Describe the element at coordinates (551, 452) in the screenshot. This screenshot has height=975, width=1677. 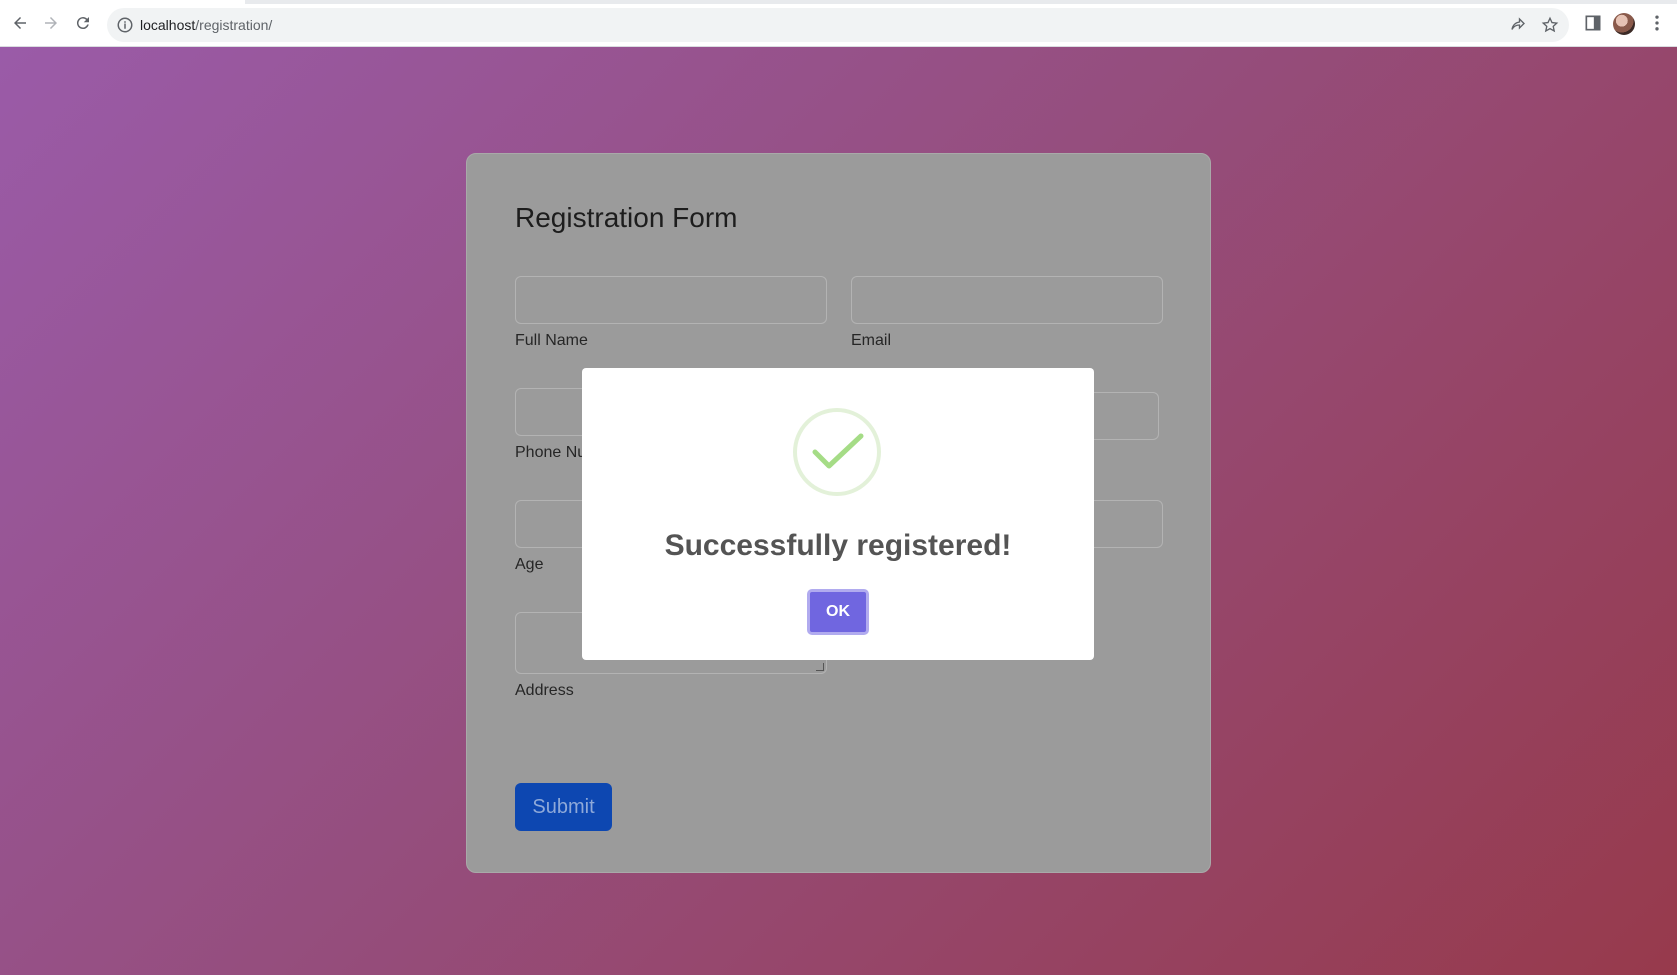
I see `phone-number-label: Phone Nu` at that location.